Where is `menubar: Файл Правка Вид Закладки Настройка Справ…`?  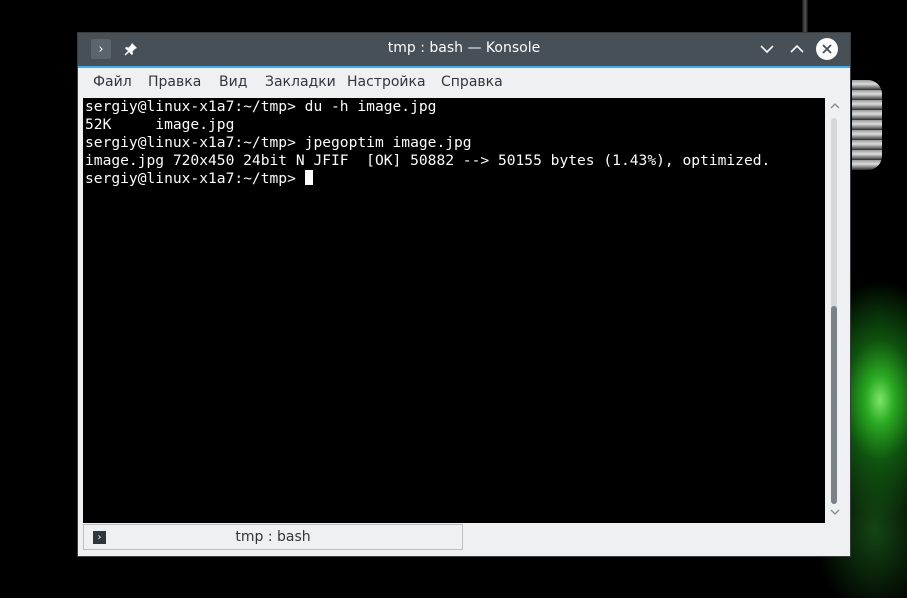 menubar: Файл Правка Вид Закладки Настройка Справ… is located at coordinates (464, 83).